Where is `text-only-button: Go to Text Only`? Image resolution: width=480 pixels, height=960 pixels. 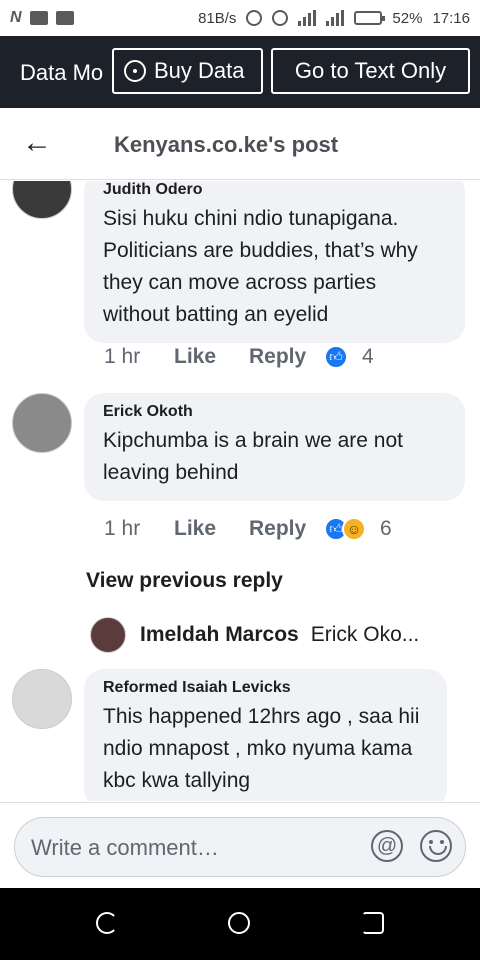
text-only-button: Go to Text Only is located at coordinates (370, 71).